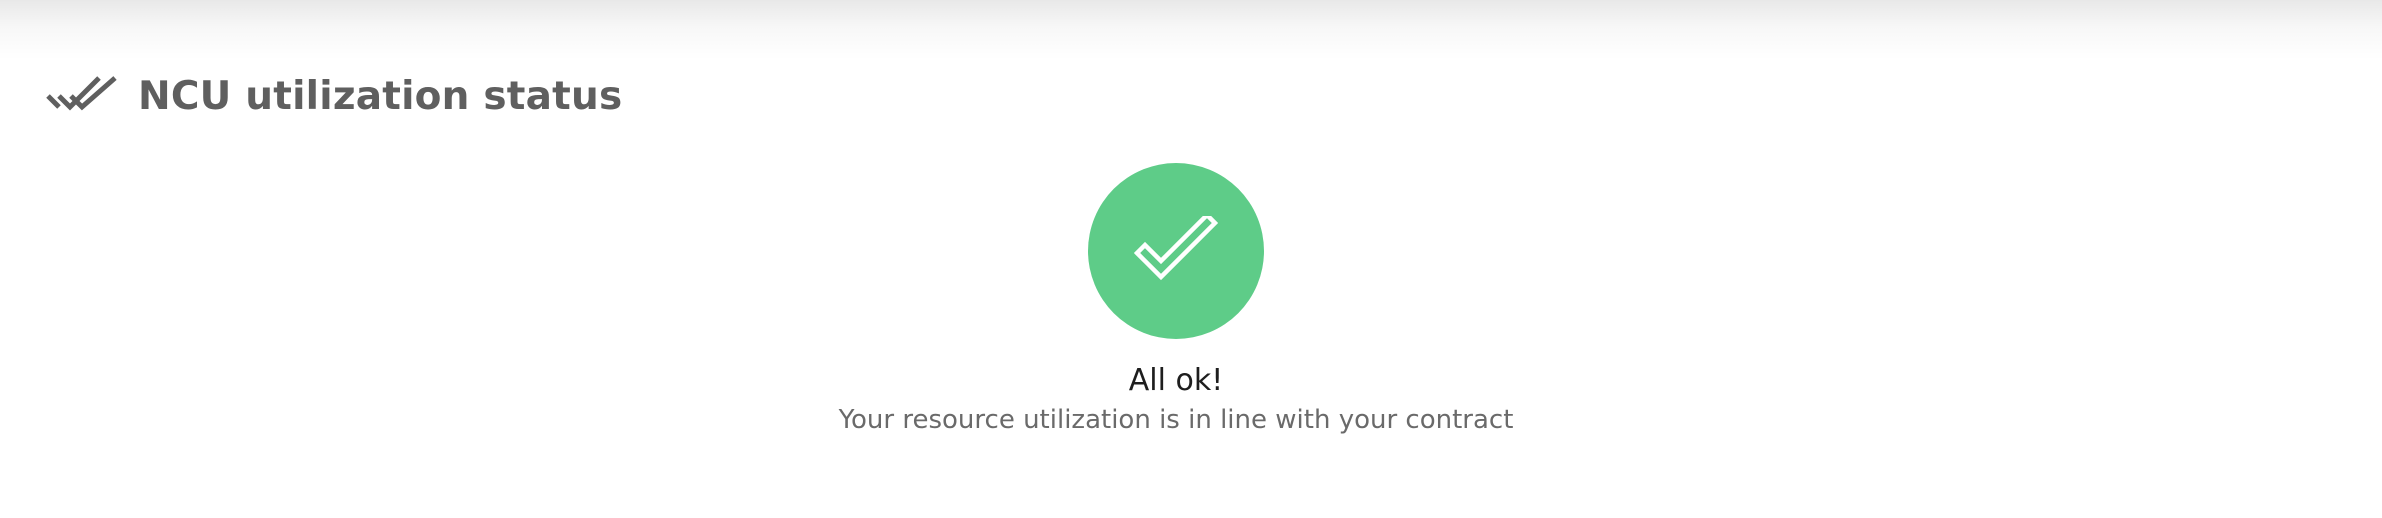 The height and width of the screenshot is (518, 2382). I want to click on check-icon, so click(1176, 251).